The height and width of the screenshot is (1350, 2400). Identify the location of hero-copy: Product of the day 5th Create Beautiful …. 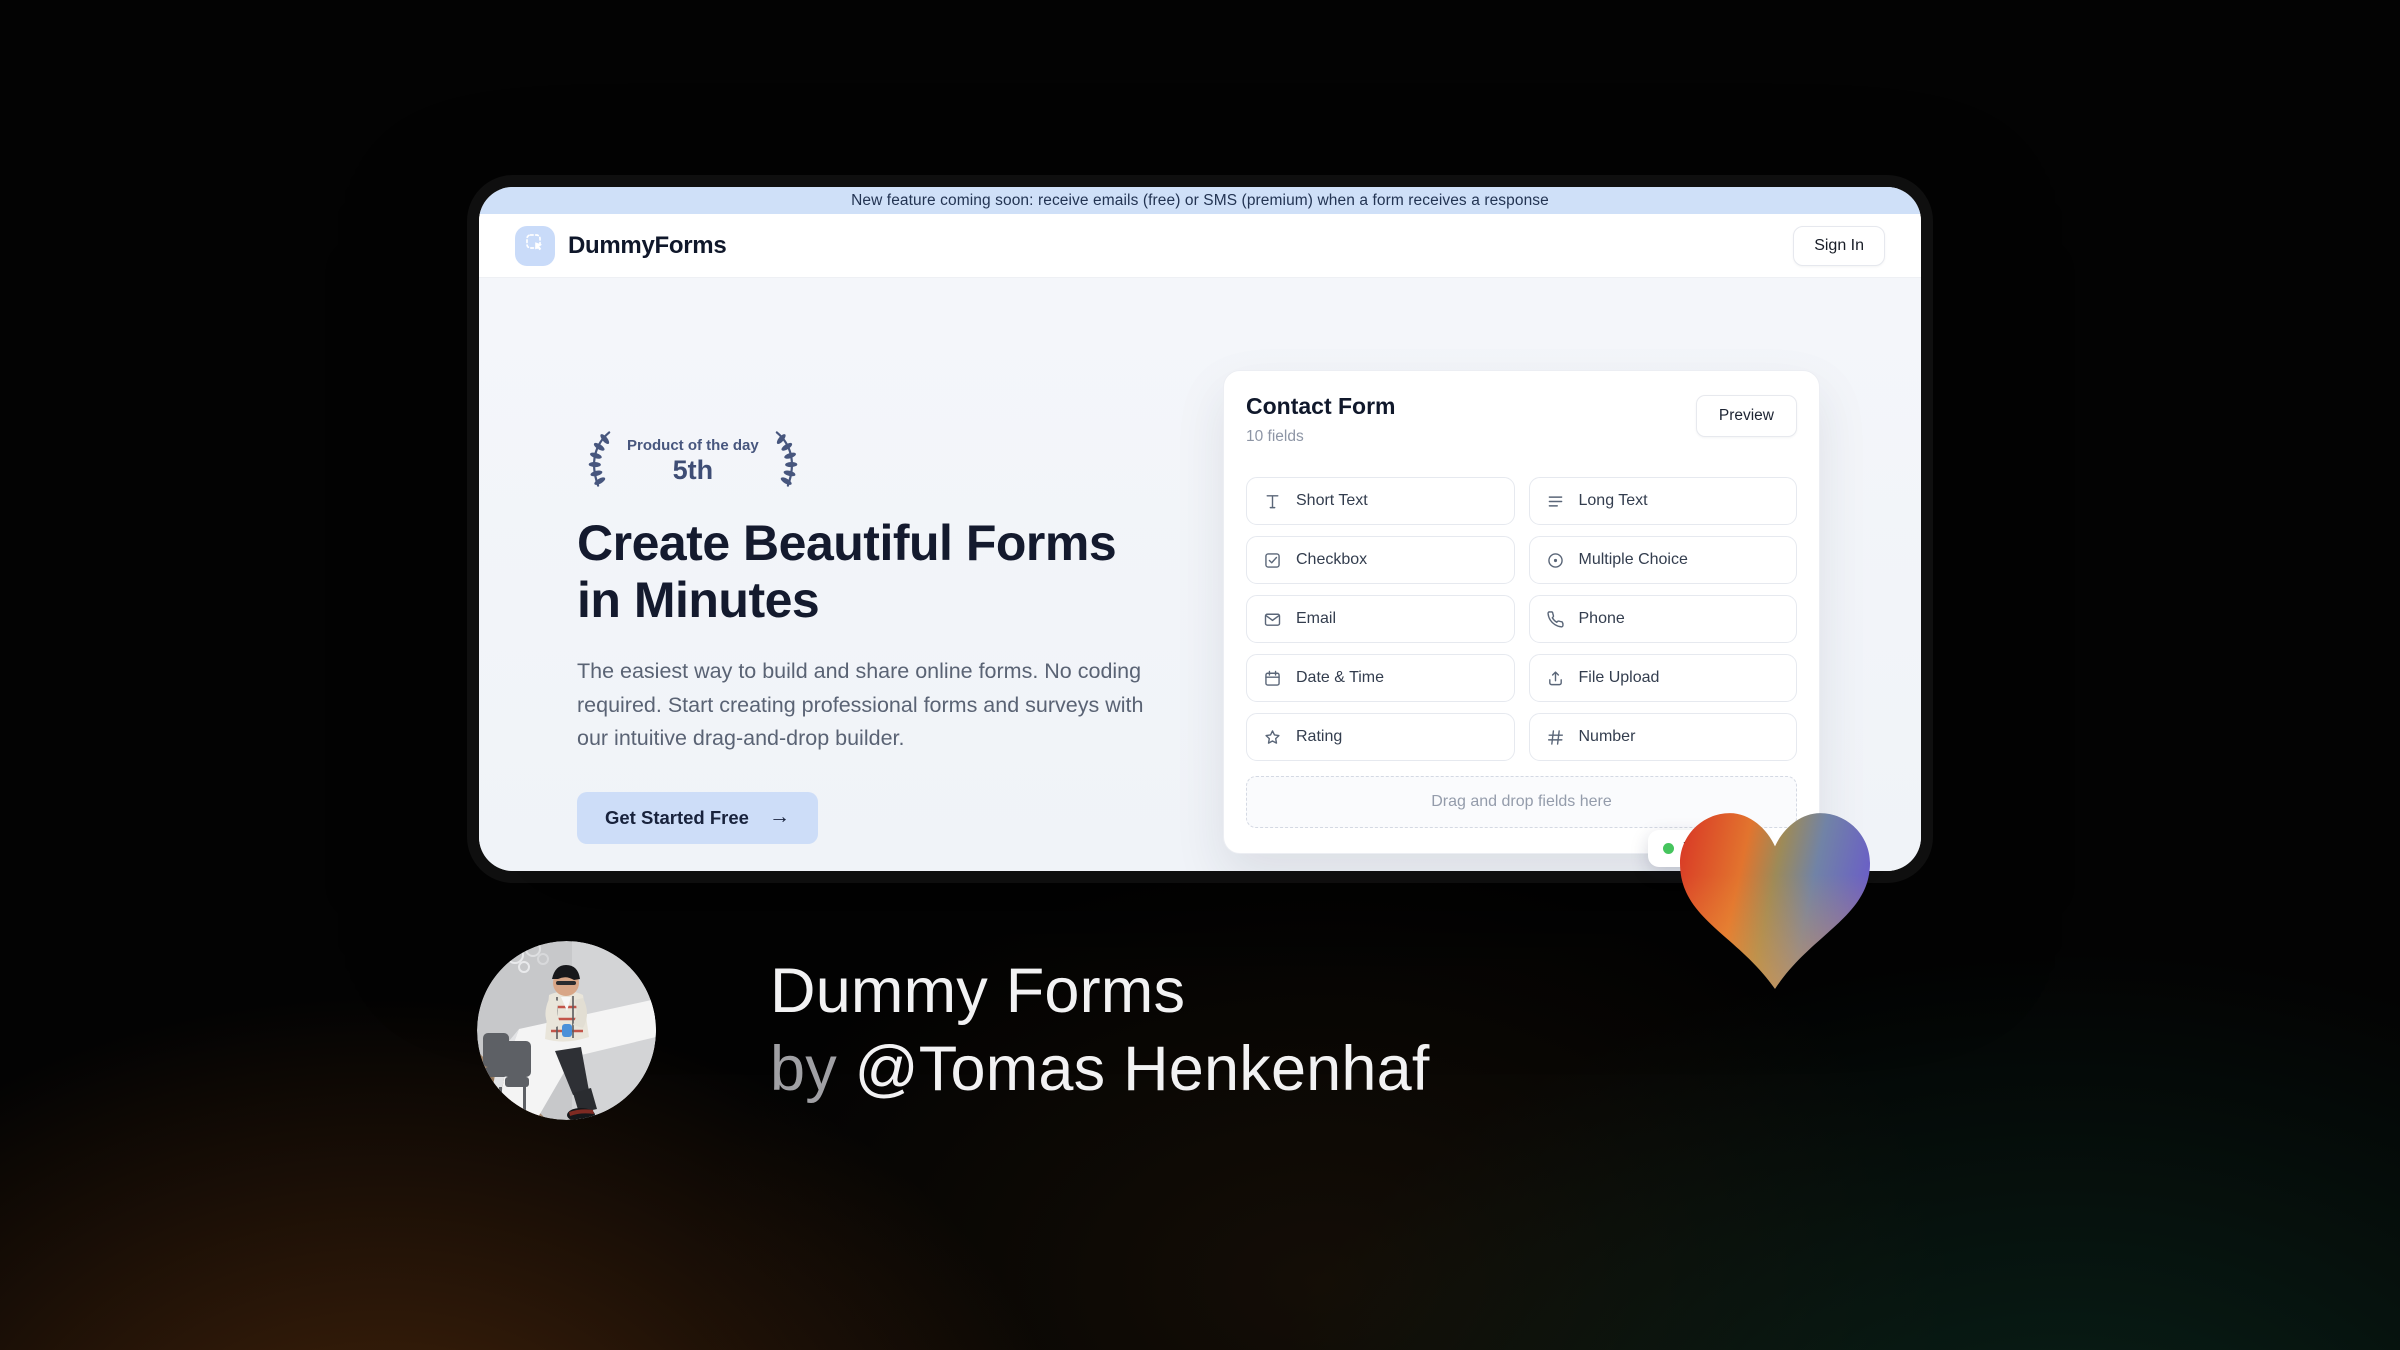
(877, 636).